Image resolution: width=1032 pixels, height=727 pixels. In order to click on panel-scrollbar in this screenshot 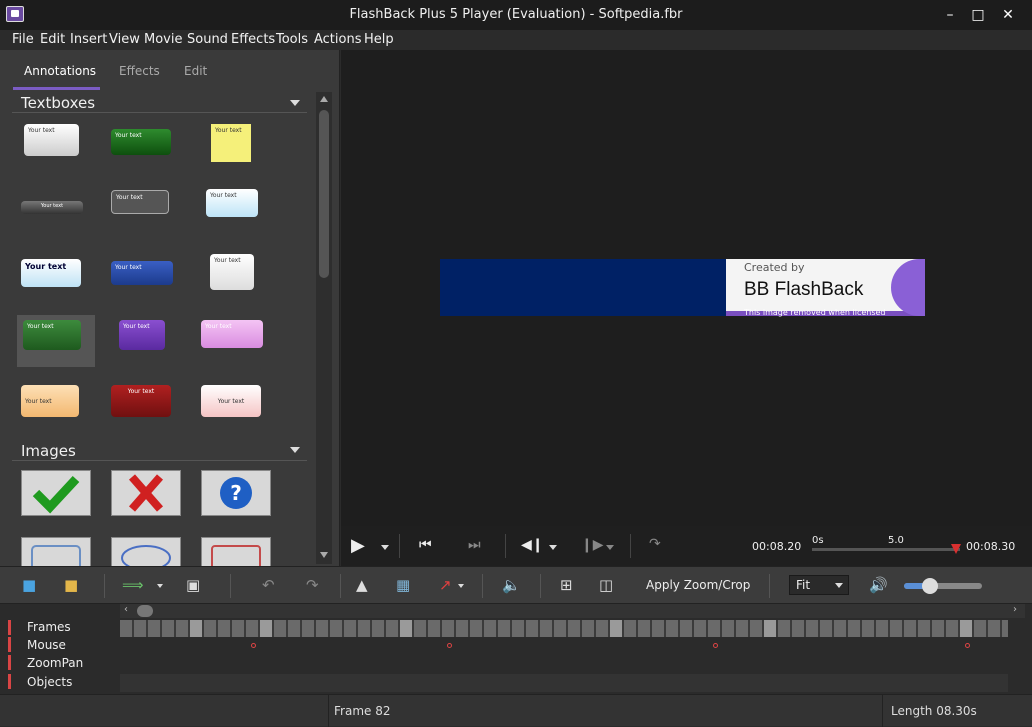, I will do `click(324, 328)`.